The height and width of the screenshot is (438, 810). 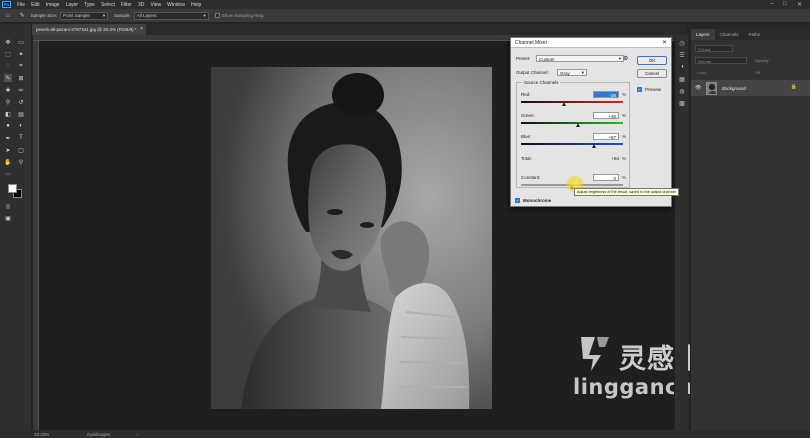 What do you see at coordinates (758, 72) in the screenshot?
I see `fill-label: Fill:` at bounding box center [758, 72].